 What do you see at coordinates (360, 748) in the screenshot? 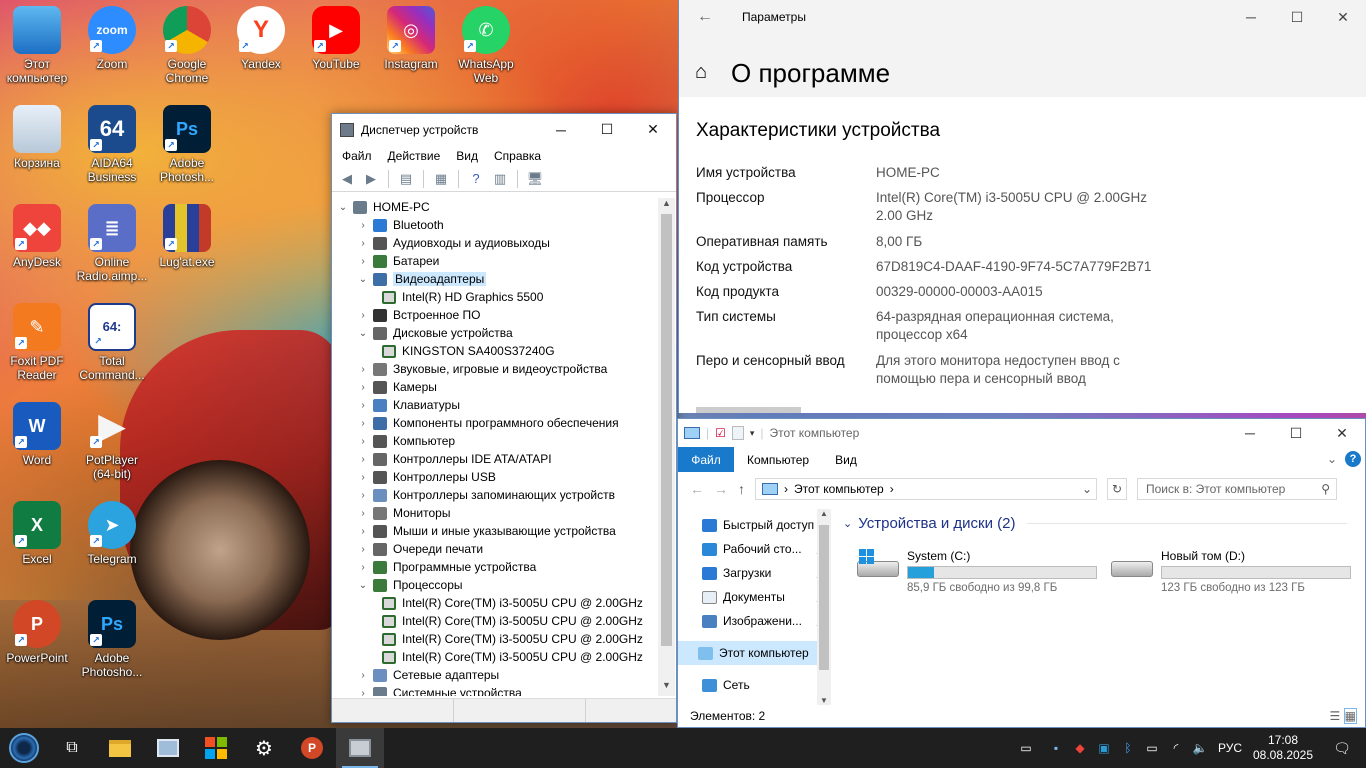
I see `device-manager-button` at bounding box center [360, 748].